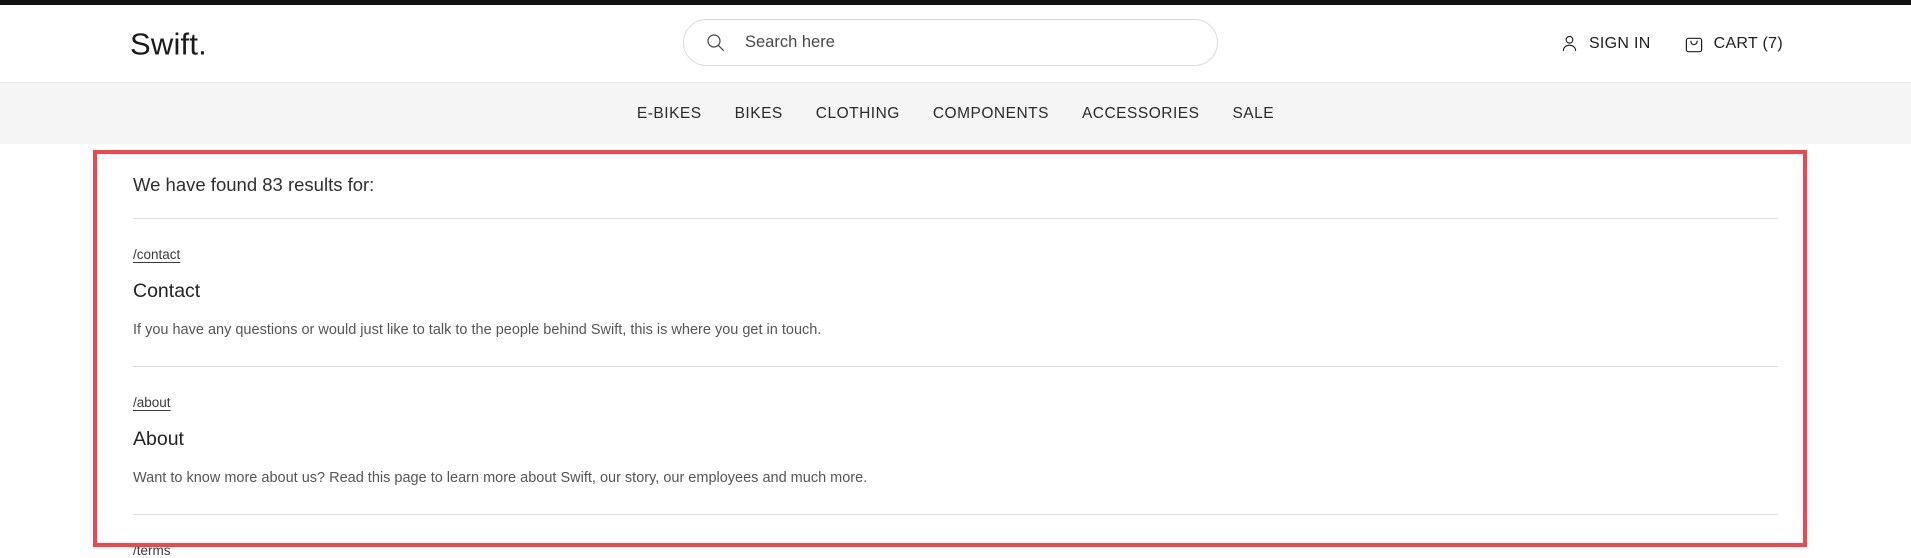 The width and height of the screenshot is (1911, 558). I want to click on nav-item-bikes: BIKES, so click(759, 114).